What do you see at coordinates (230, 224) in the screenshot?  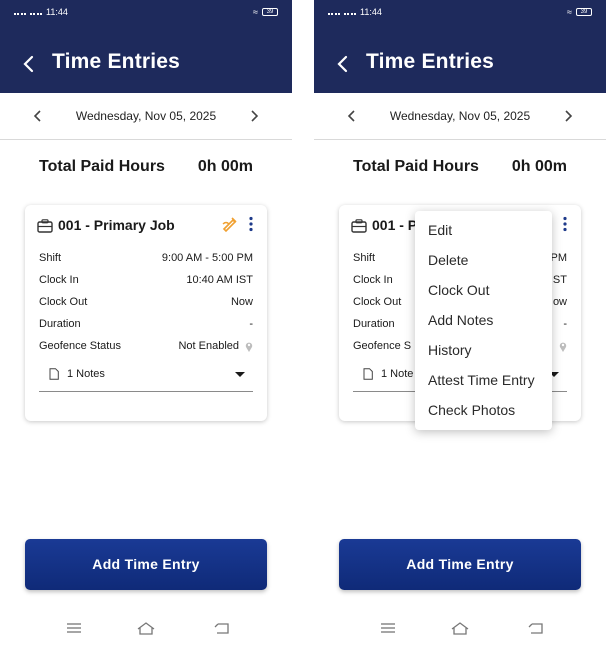 I see `attest-pen-icon` at bounding box center [230, 224].